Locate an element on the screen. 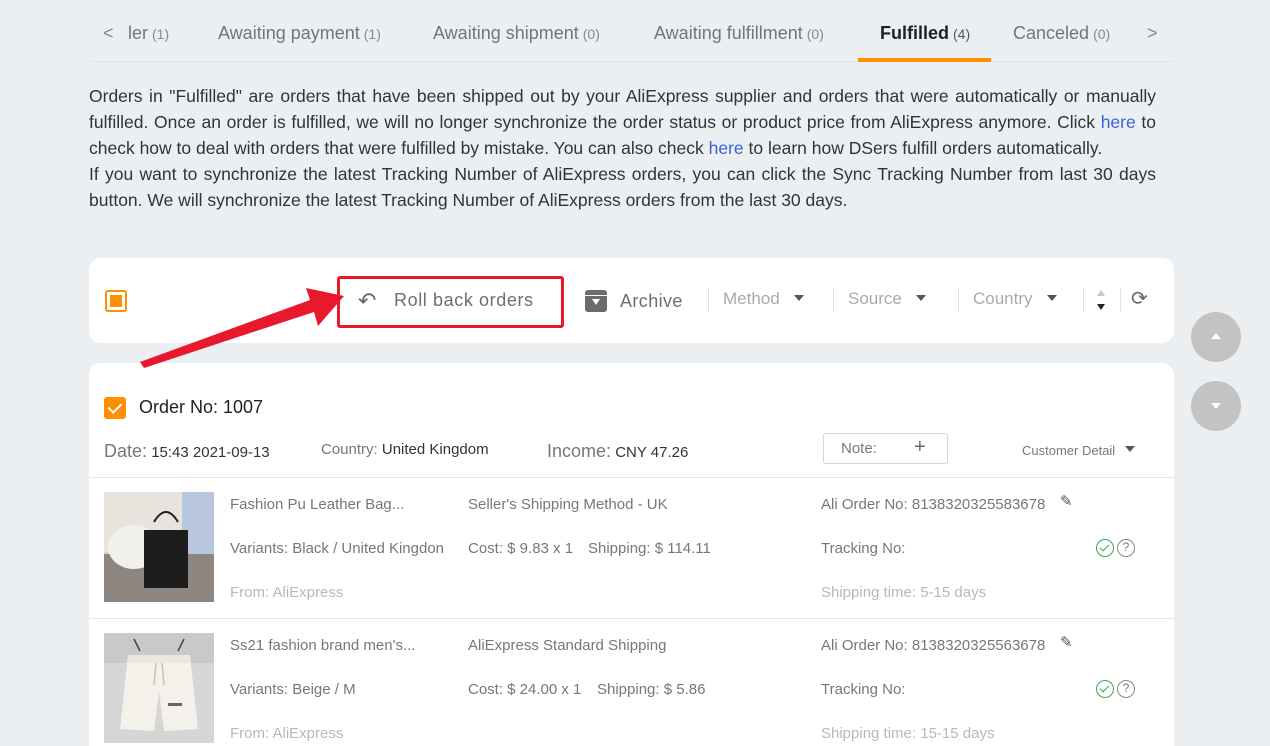 The width and height of the screenshot is (1270, 746). sort-down-icon is located at coordinates (1101, 307).